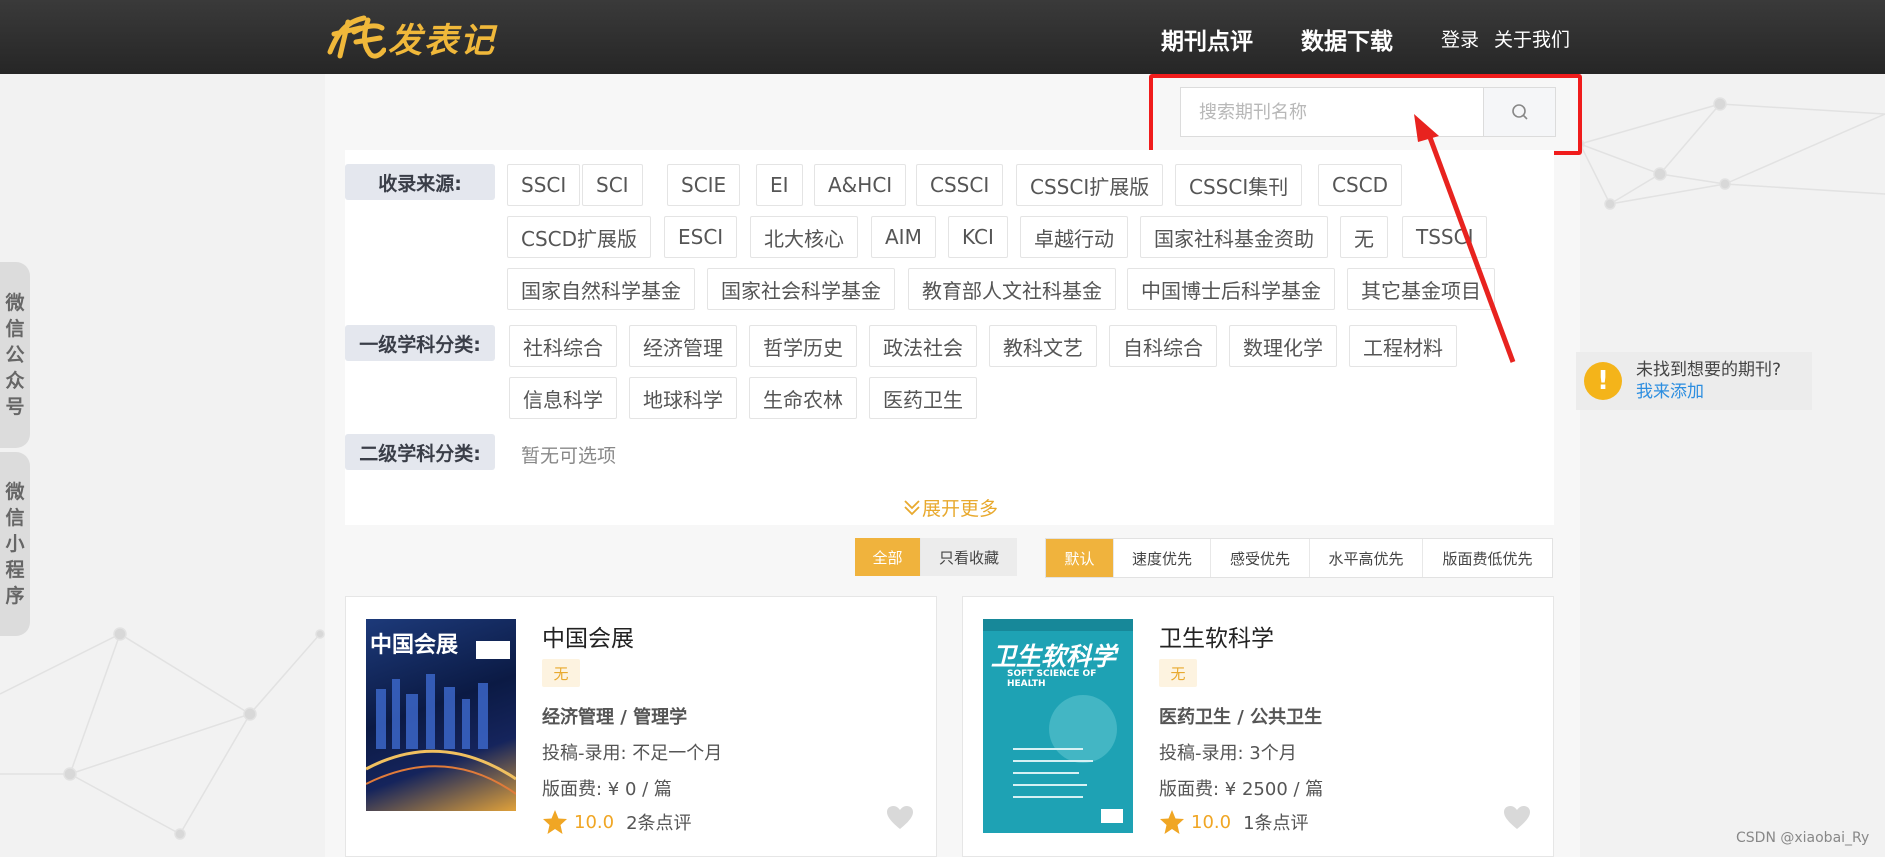  Describe the element at coordinates (1421, 289) in the screenshot. I see `source-filter-tag: 其它基金项目` at that location.